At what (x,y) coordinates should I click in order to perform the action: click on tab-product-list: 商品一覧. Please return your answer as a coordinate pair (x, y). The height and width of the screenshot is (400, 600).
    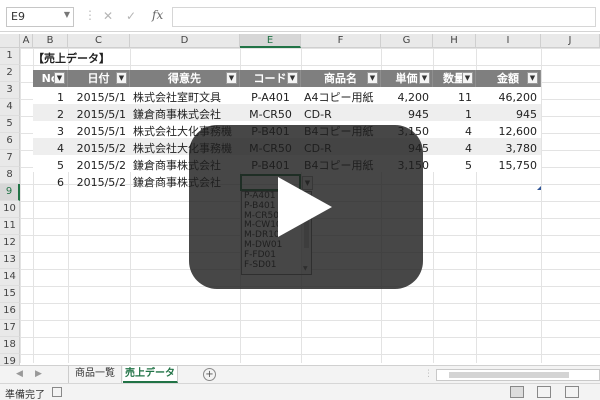
    Looking at the image, I should click on (95, 374).